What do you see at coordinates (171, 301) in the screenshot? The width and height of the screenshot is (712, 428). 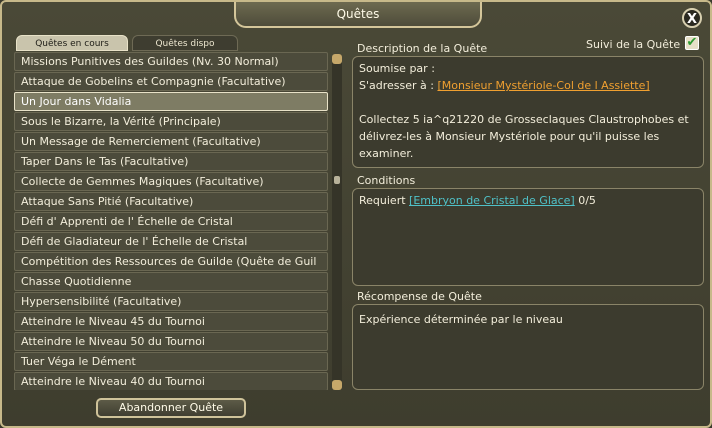 I see `quest-list-item: Hypersensibilité (Facultative)` at bounding box center [171, 301].